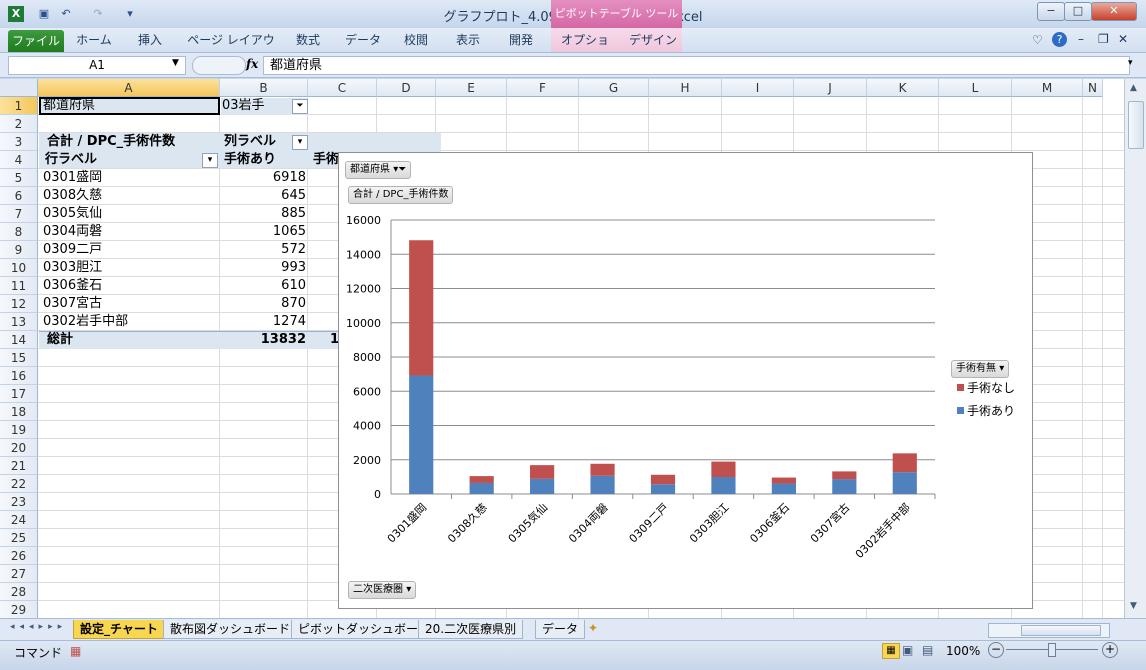 This screenshot has height=670, width=1146. Describe the element at coordinates (471, 629) in the screenshot. I see `sheet-tab-secondary-medical: 20.二次医療県別` at that location.